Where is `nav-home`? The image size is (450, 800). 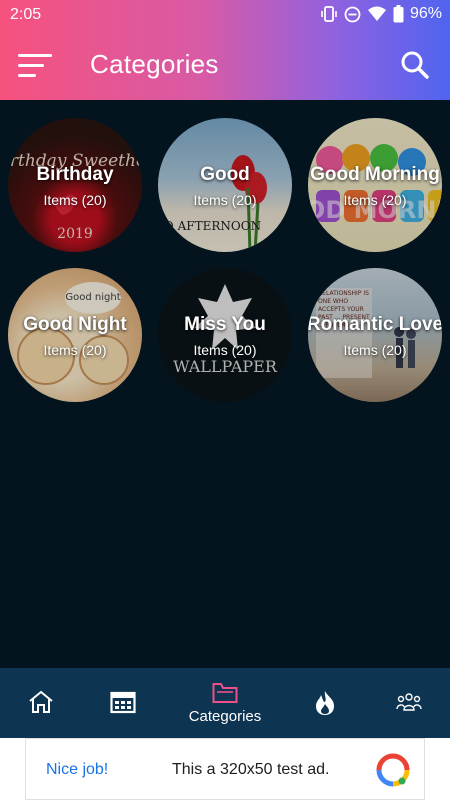
nav-home is located at coordinates (41, 703).